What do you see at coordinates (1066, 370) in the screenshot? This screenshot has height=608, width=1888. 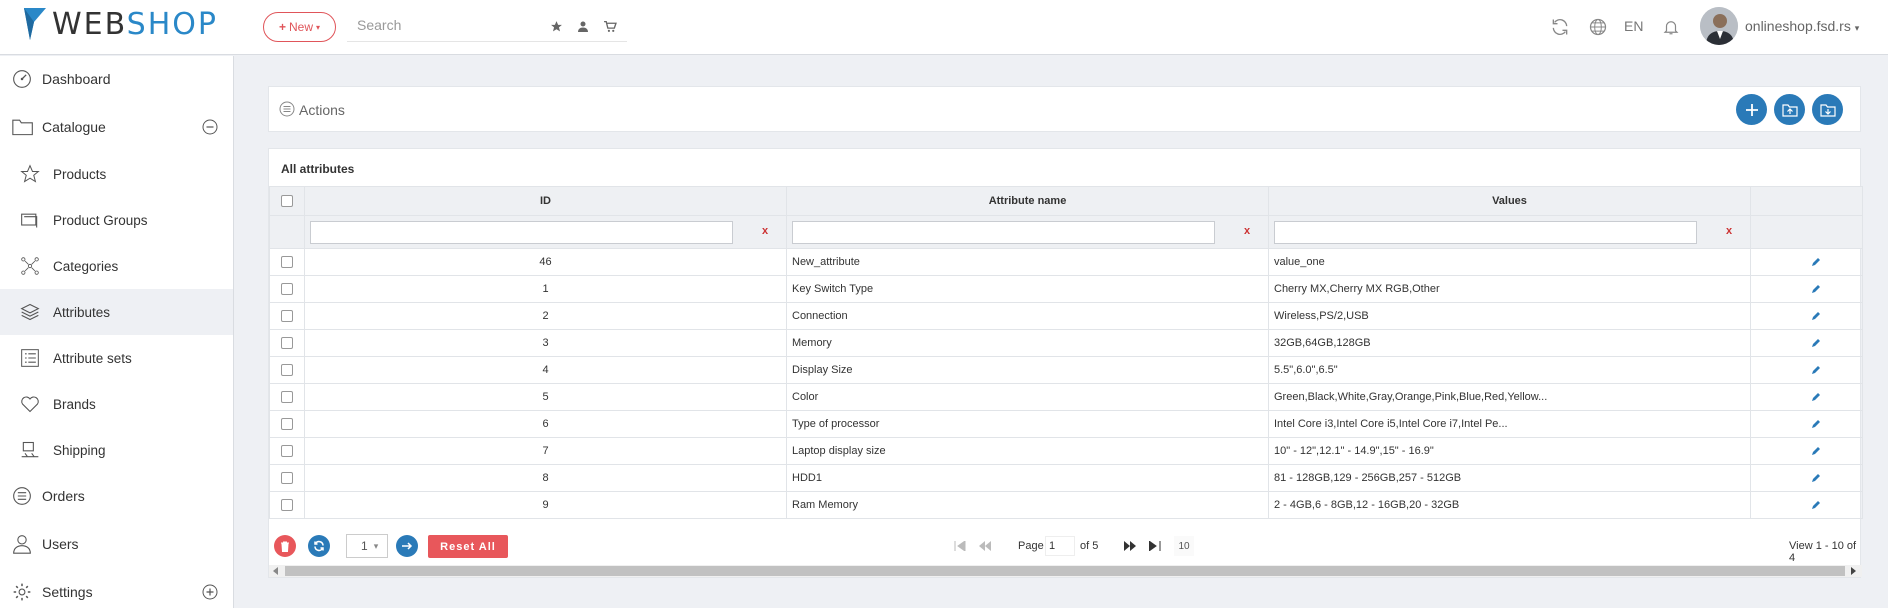 I see `table-row: 4 Display Size 5.5",6.0",6.5"` at bounding box center [1066, 370].